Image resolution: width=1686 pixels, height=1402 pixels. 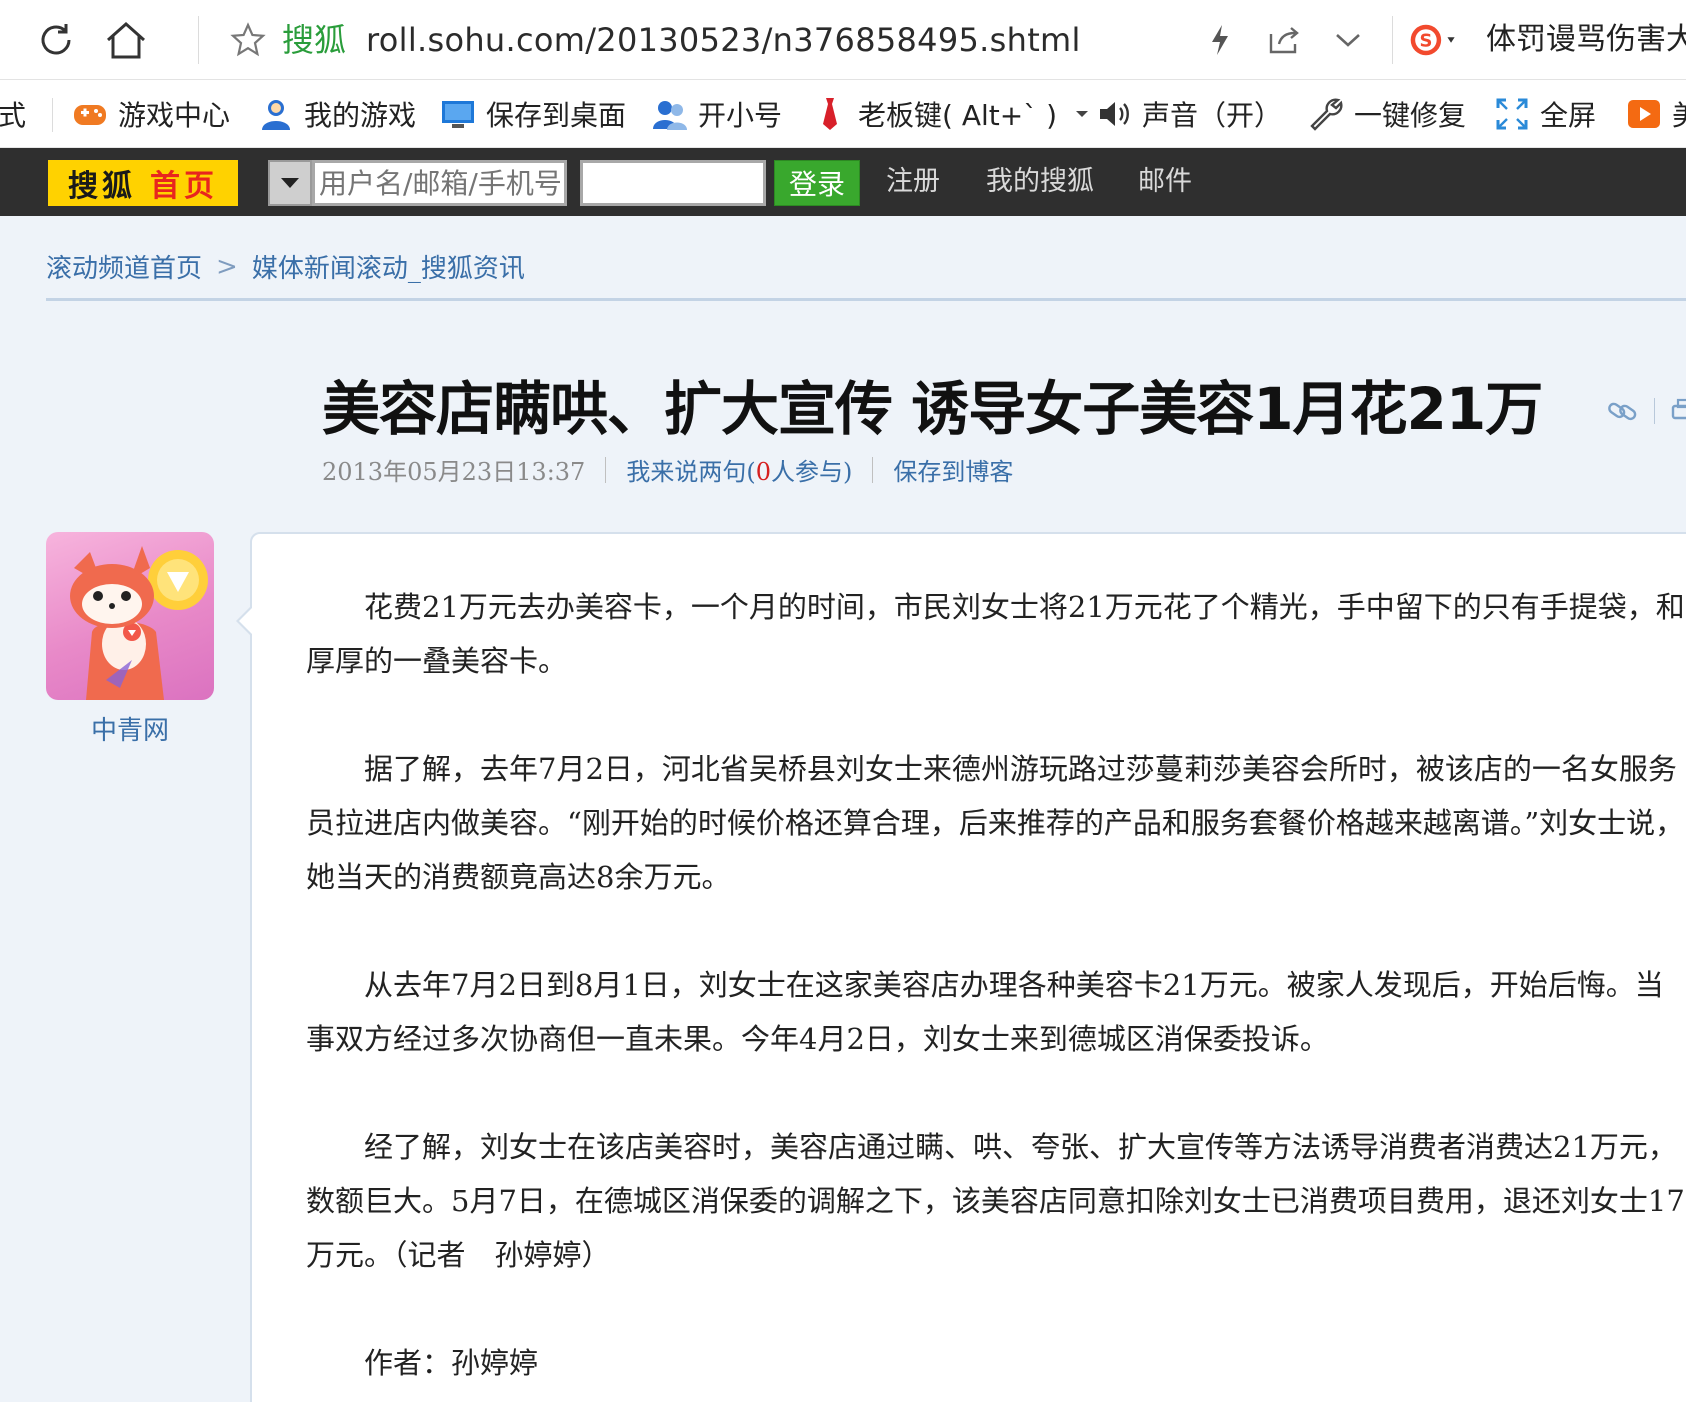 What do you see at coordinates (360, 115) in the screenshot?
I see `toolbar-item-label: 我的游戏` at bounding box center [360, 115].